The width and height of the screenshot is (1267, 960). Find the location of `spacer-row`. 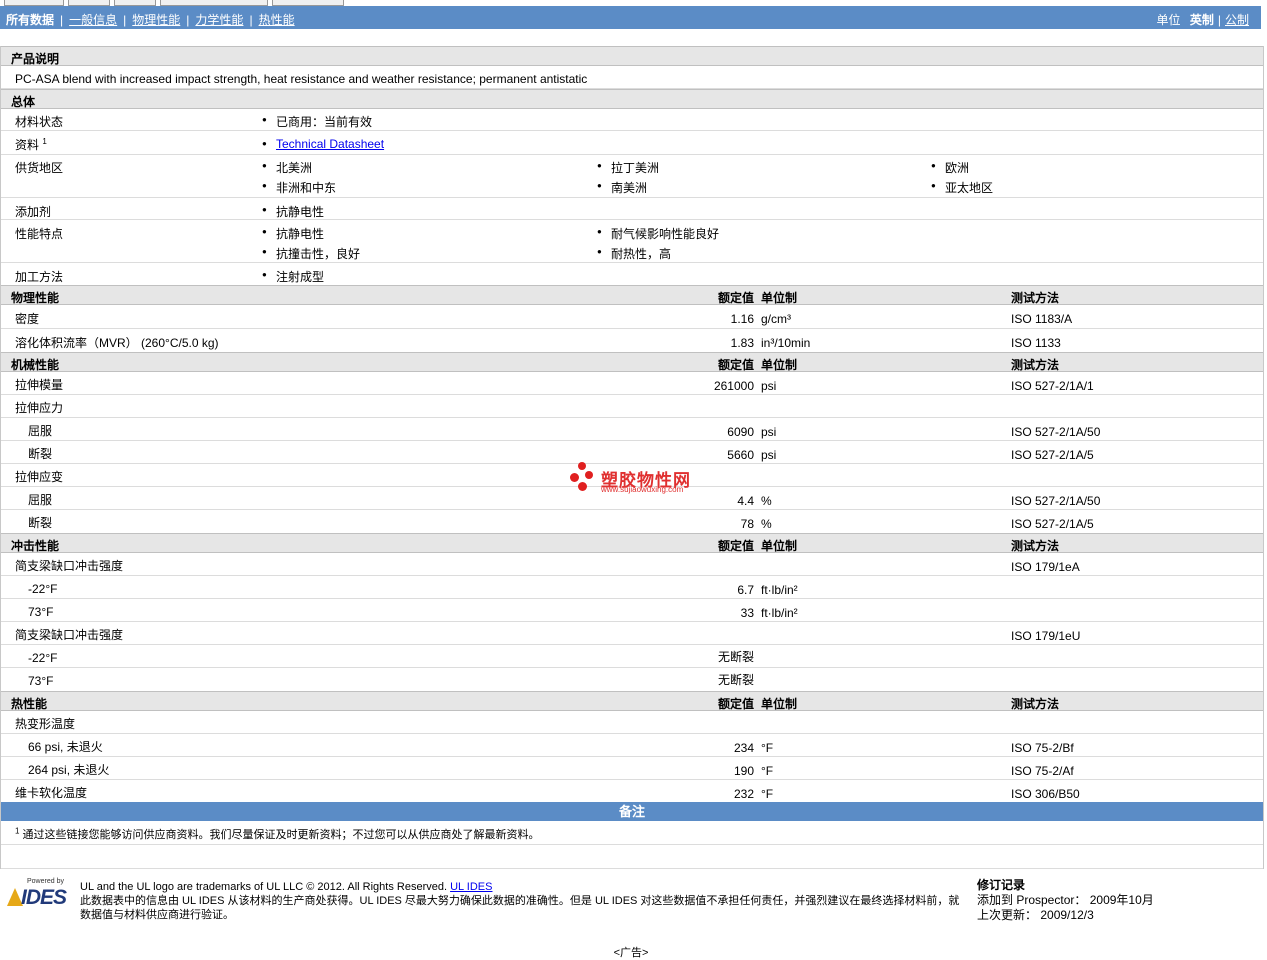

spacer-row is located at coordinates (632, 857).